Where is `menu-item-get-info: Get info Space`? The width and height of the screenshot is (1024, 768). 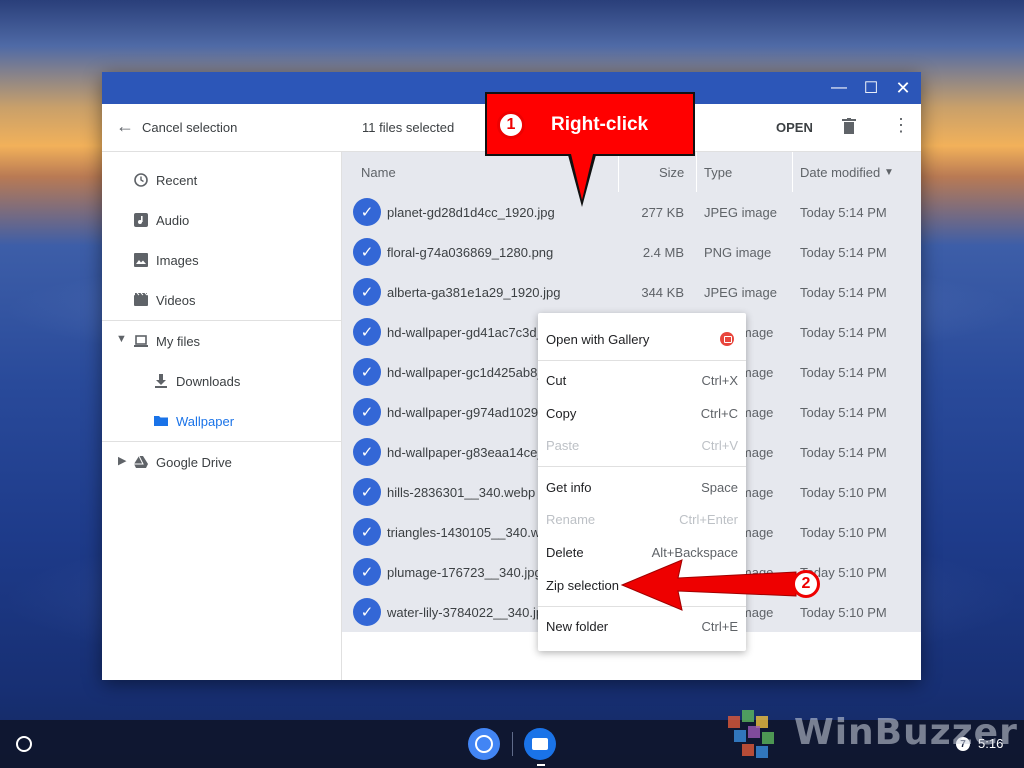
menu-item-get-info: Get info Space is located at coordinates (642, 487).